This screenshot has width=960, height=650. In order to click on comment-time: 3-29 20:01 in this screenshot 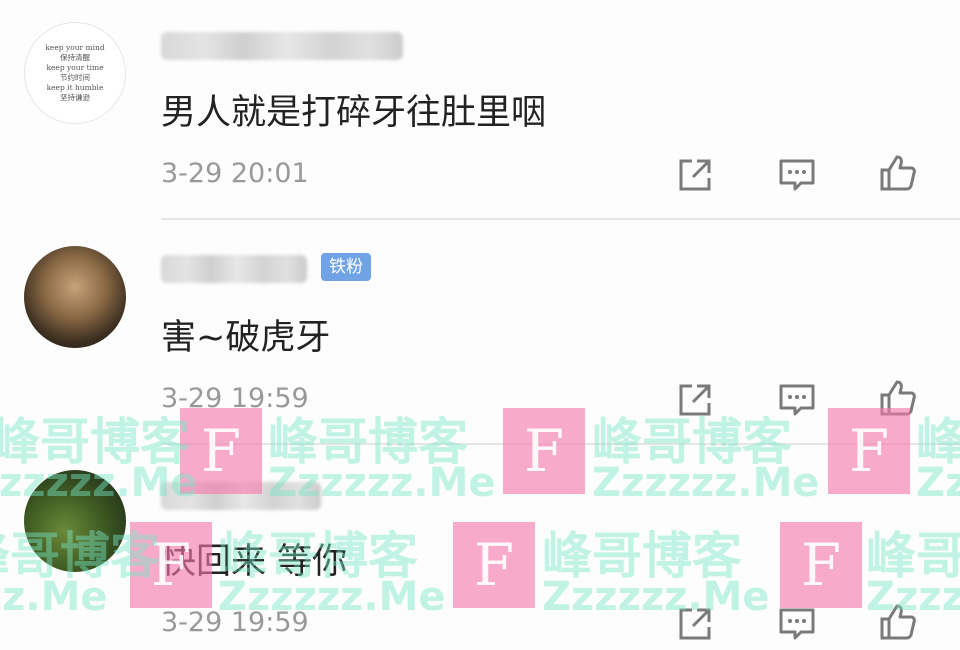, I will do `click(235, 173)`.